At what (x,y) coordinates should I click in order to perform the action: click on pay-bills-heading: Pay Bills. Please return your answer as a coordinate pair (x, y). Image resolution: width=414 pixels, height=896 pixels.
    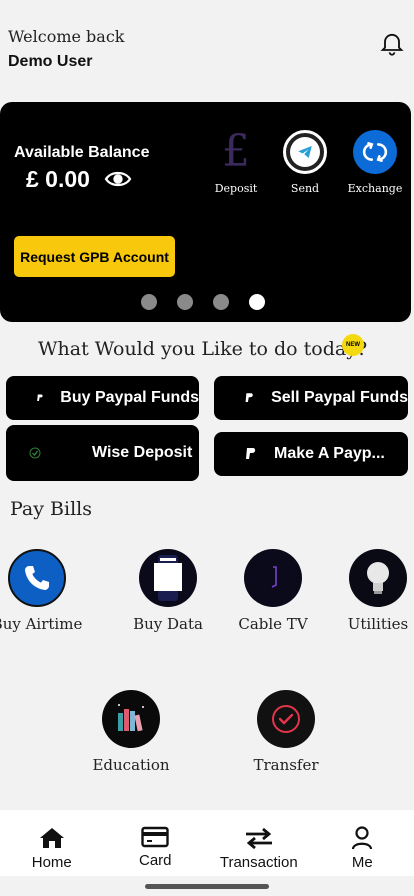
    Looking at the image, I should click on (51, 509).